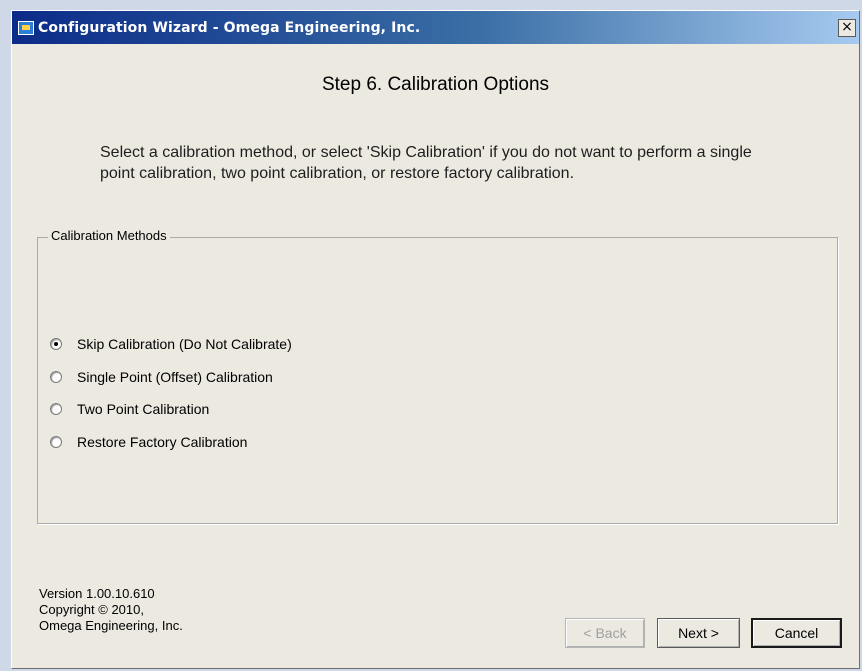  Describe the element at coordinates (796, 633) in the screenshot. I see `cancel-button: Cancel` at that location.